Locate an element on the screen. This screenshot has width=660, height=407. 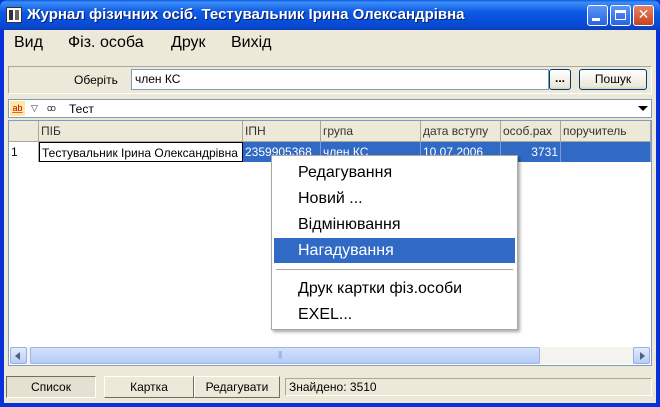
menu-item-declension: Відмінювання is located at coordinates (394, 224).